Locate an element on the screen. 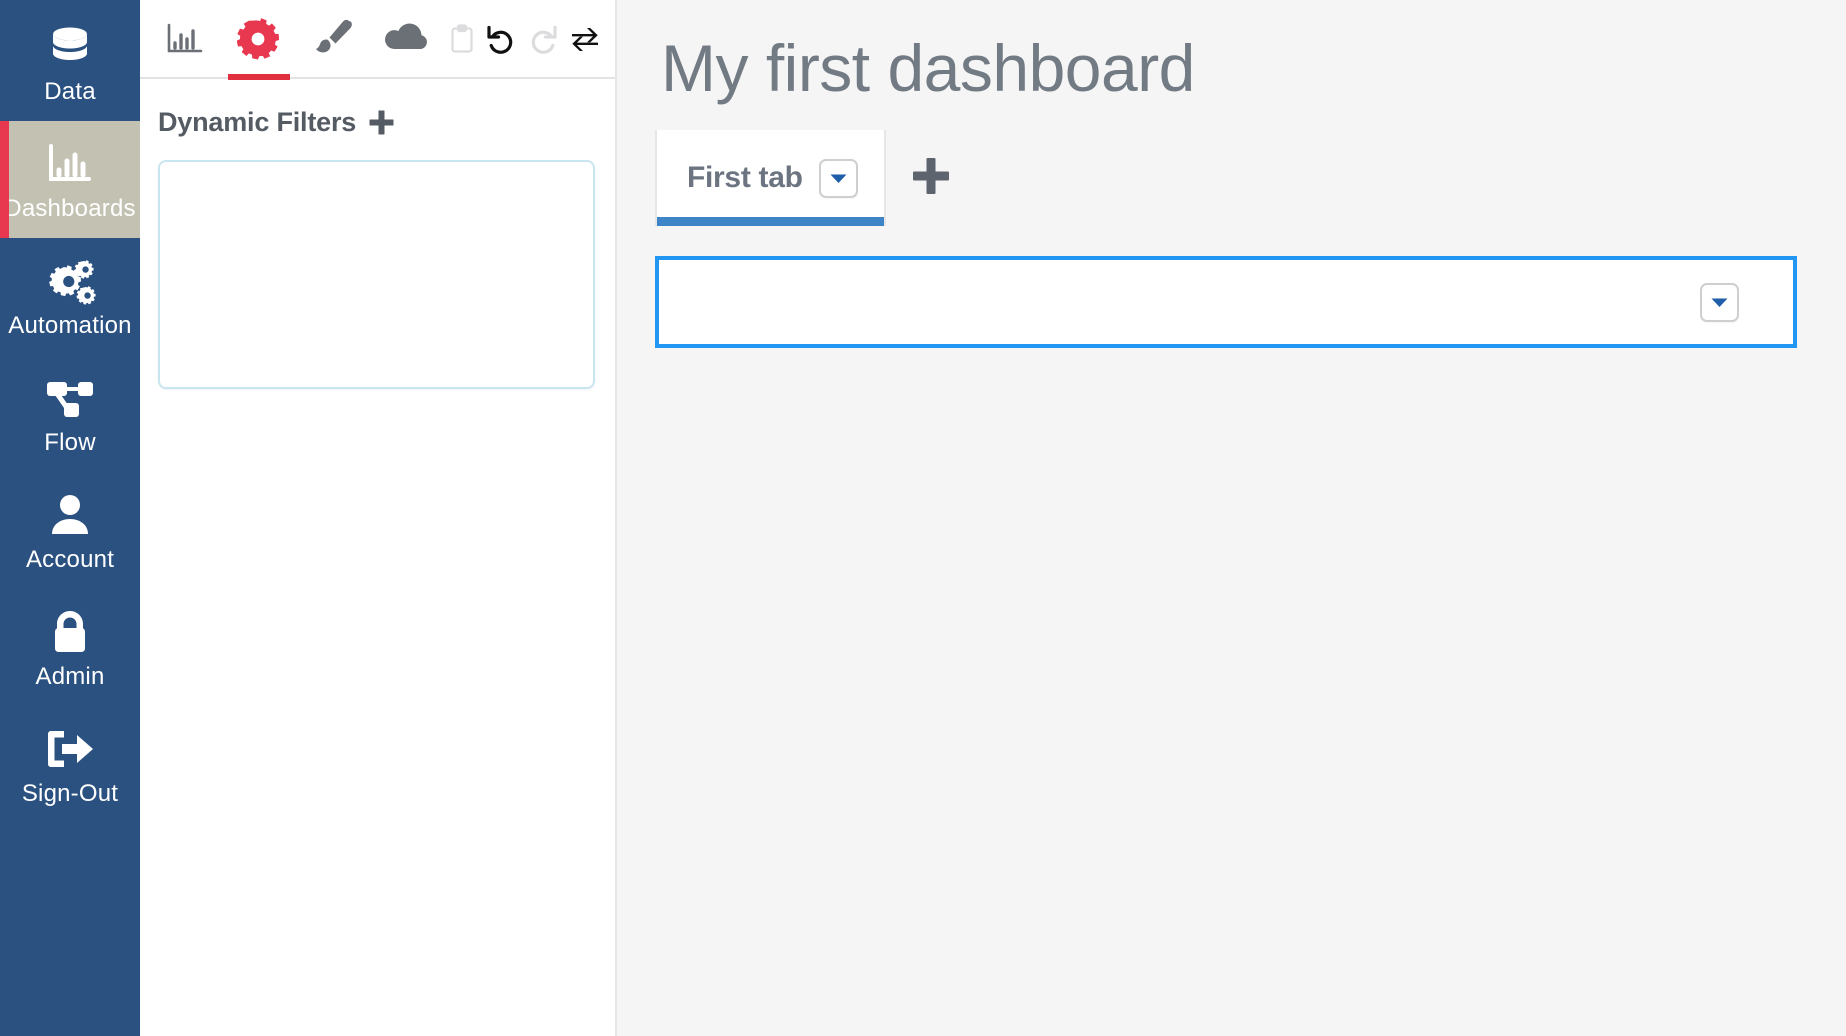  database-icon is located at coordinates (70, 47).